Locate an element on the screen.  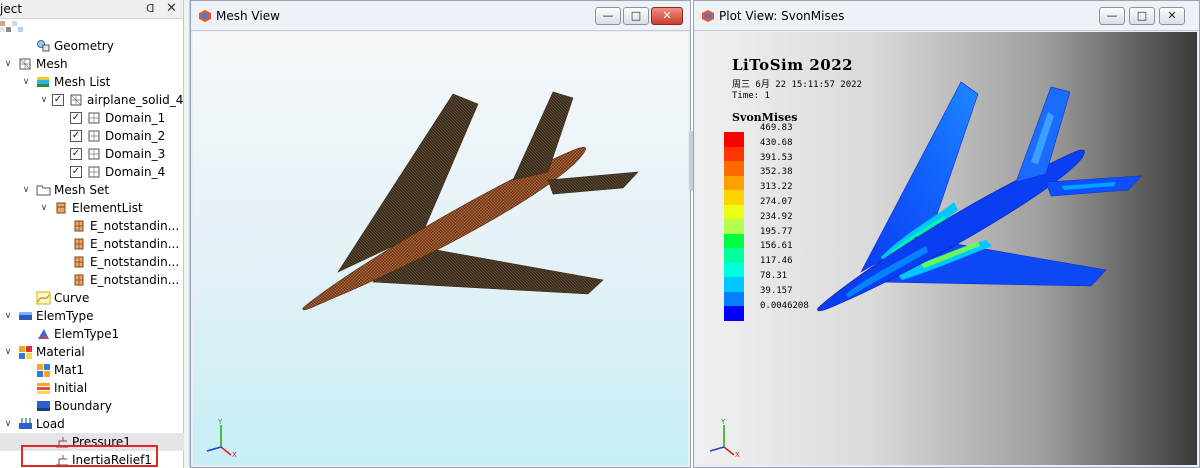
tree-item-label: Mat1 is located at coordinates (69, 370).